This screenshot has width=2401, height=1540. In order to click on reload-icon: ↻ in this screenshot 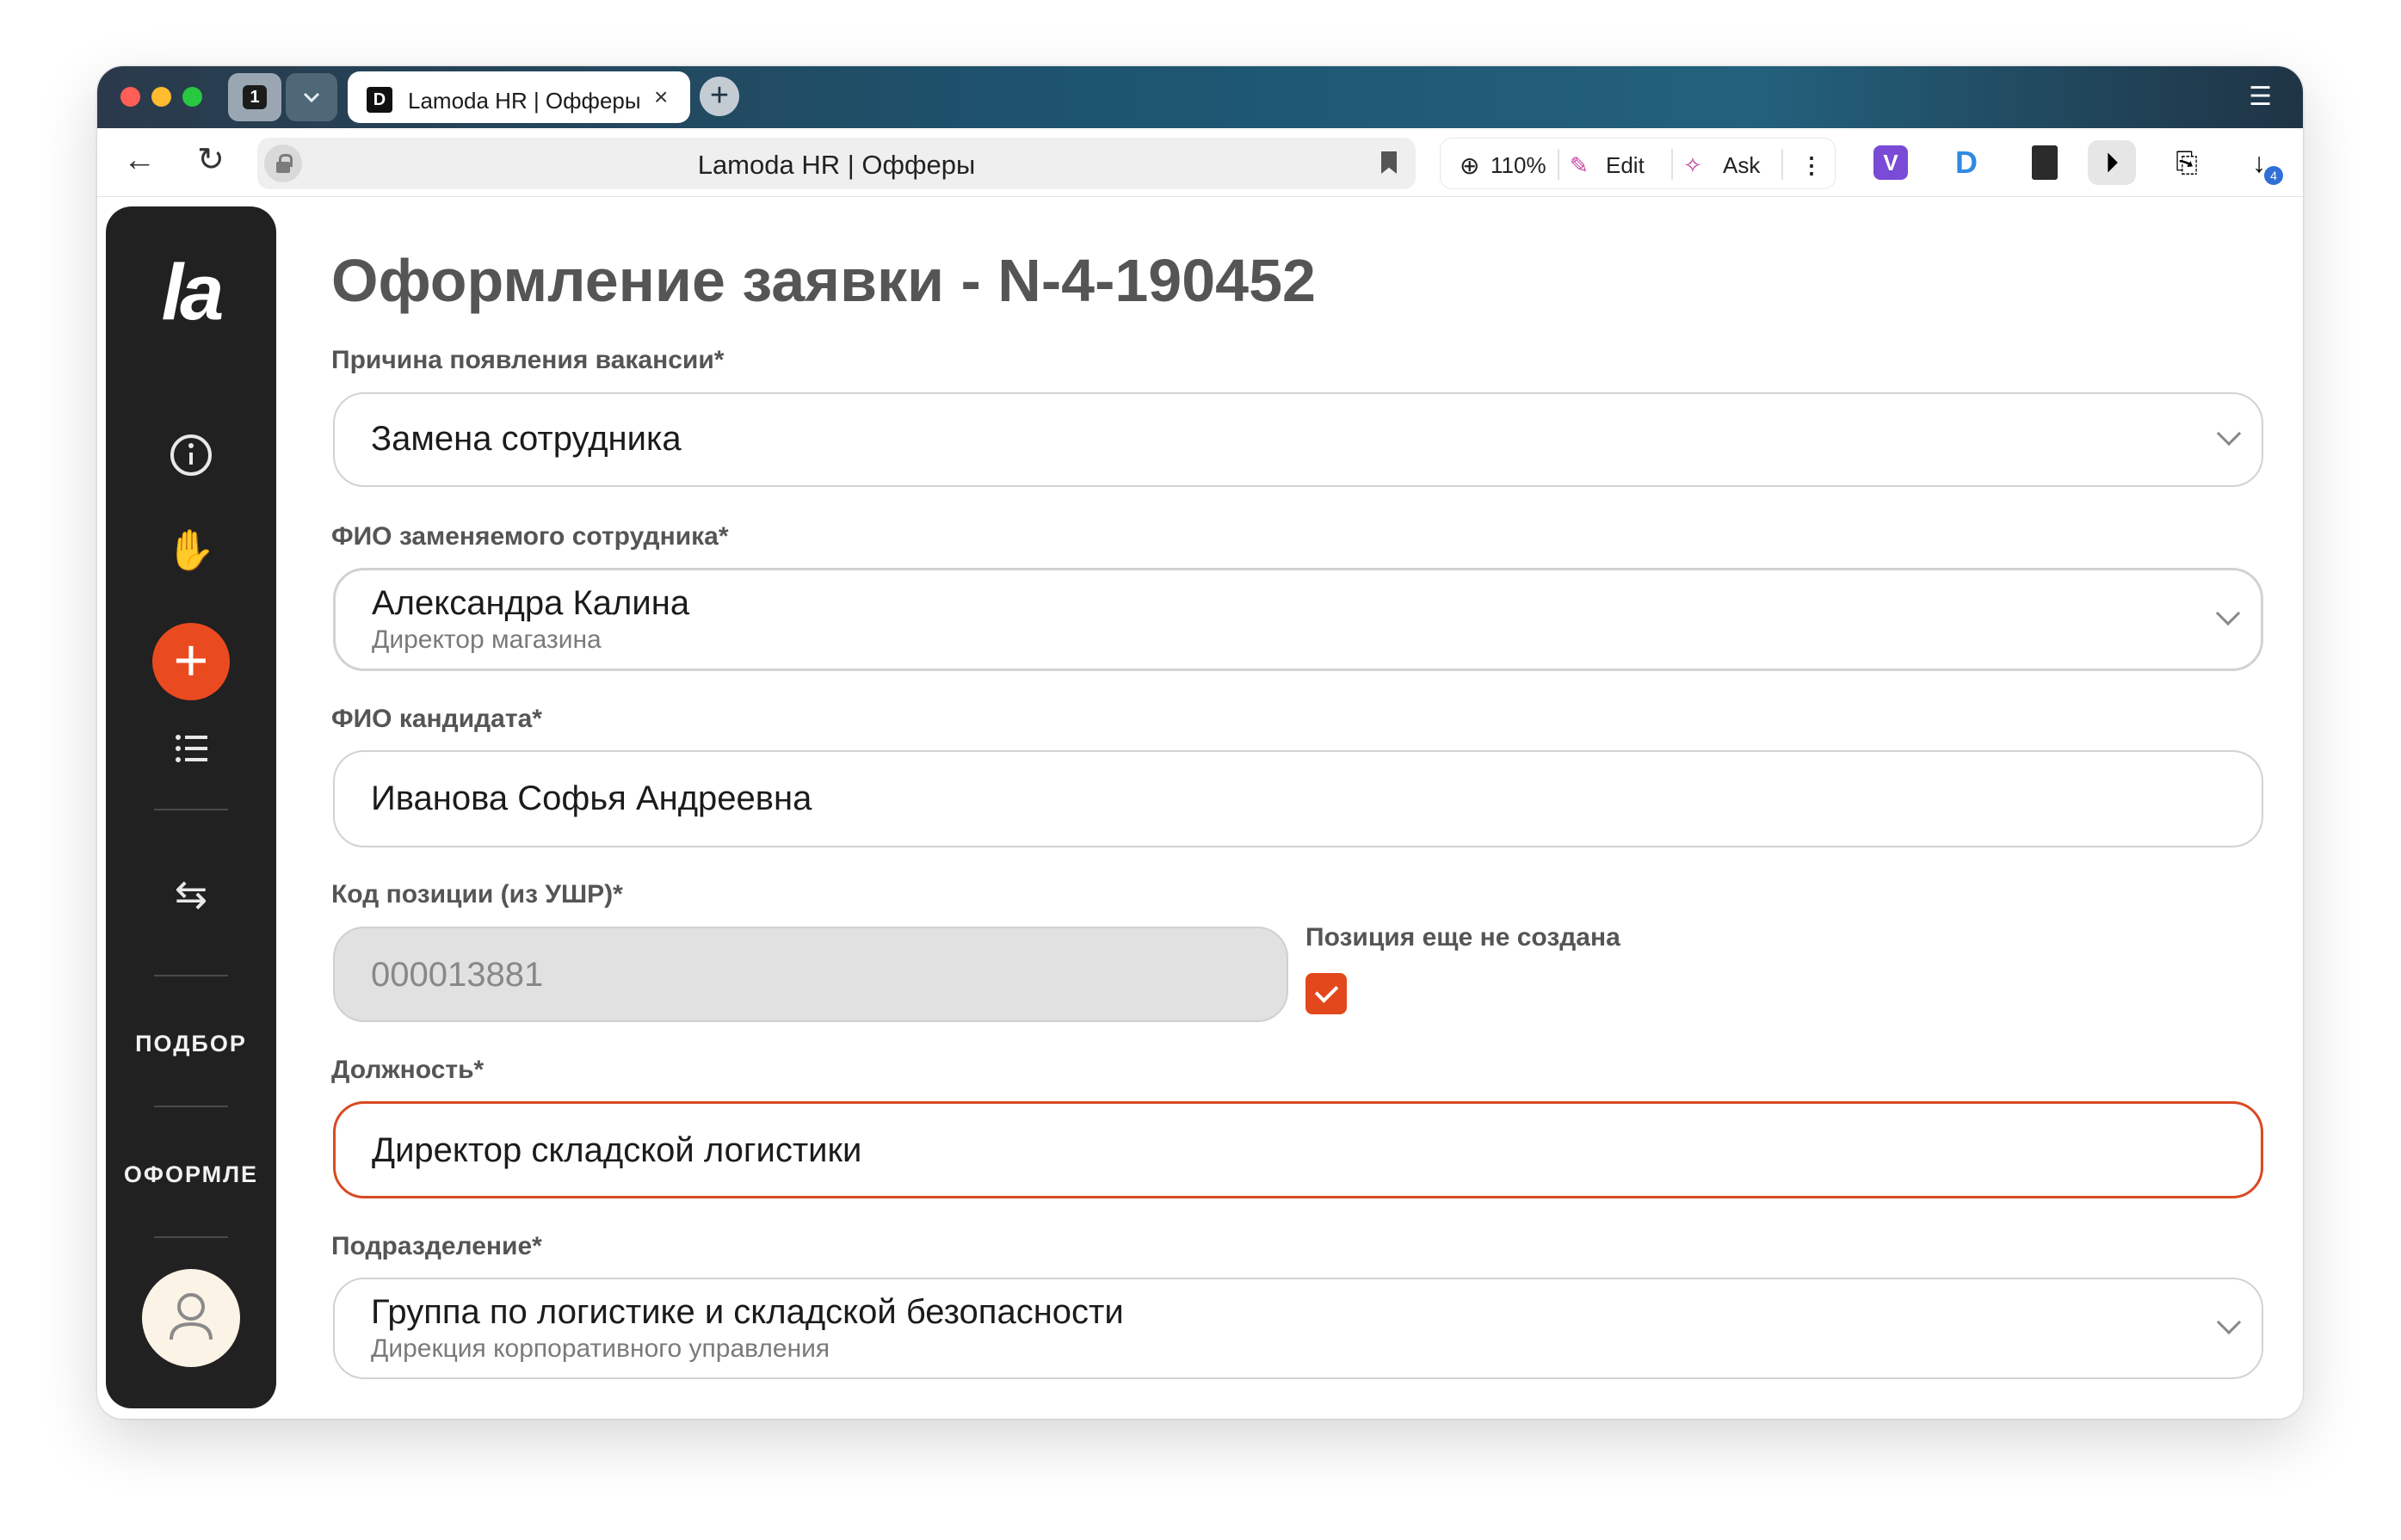, I will do `click(211, 160)`.